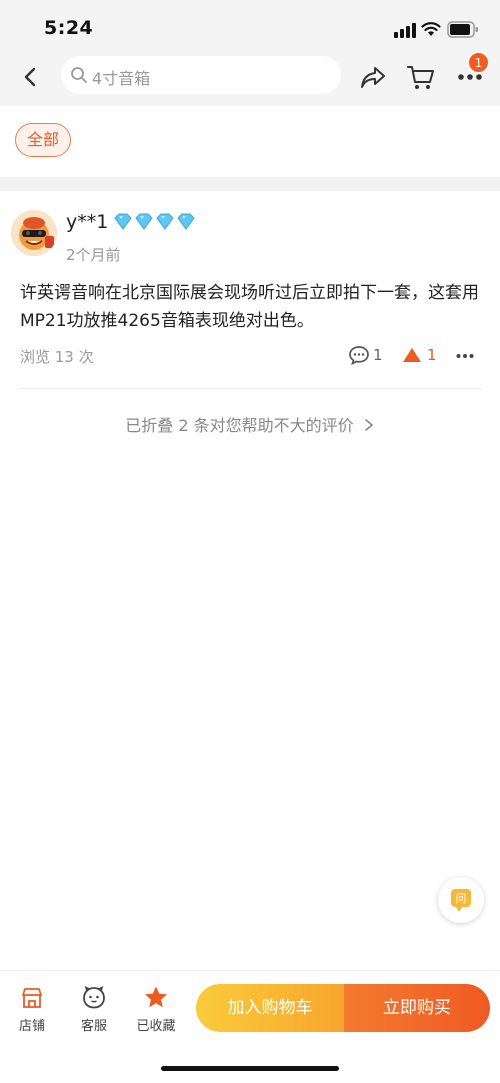 The width and height of the screenshot is (500, 1083). Describe the element at coordinates (378, 355) in the screenshot. I see `comment-count: 1` at that location.